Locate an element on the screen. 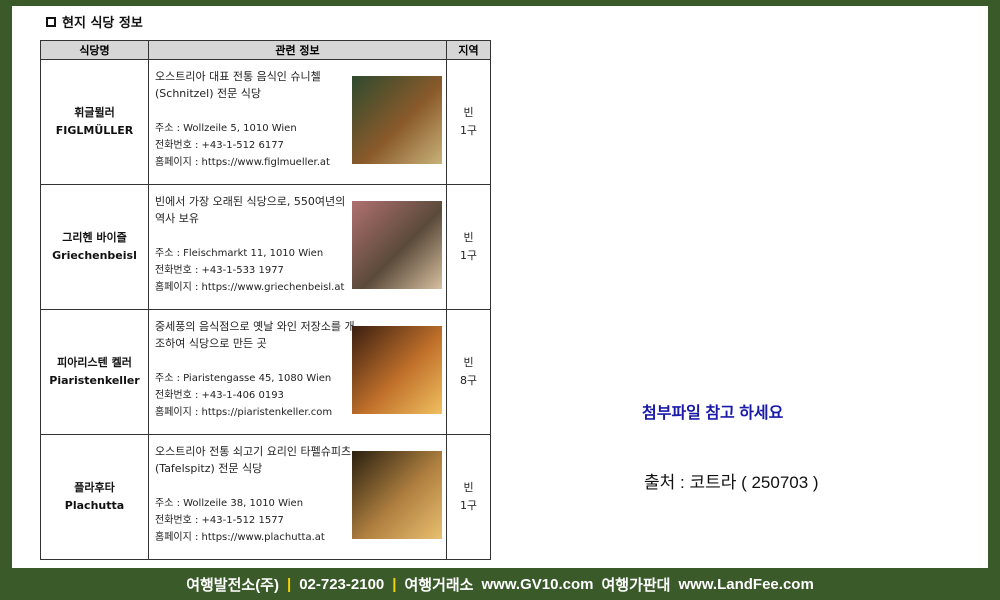 The height and width of the screenshot is (600, 1000). attachment-note: 첨부파일 참고 하세요 is located at coordinates (713, 413).